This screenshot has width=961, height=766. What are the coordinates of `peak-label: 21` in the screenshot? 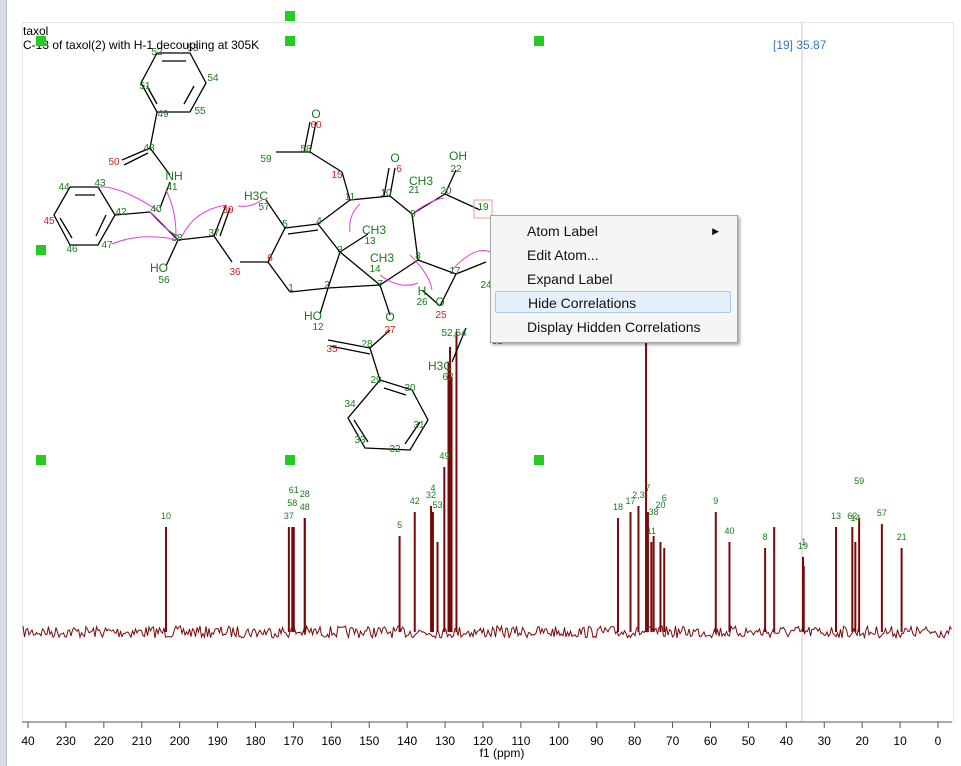 It's located at (902, 537).